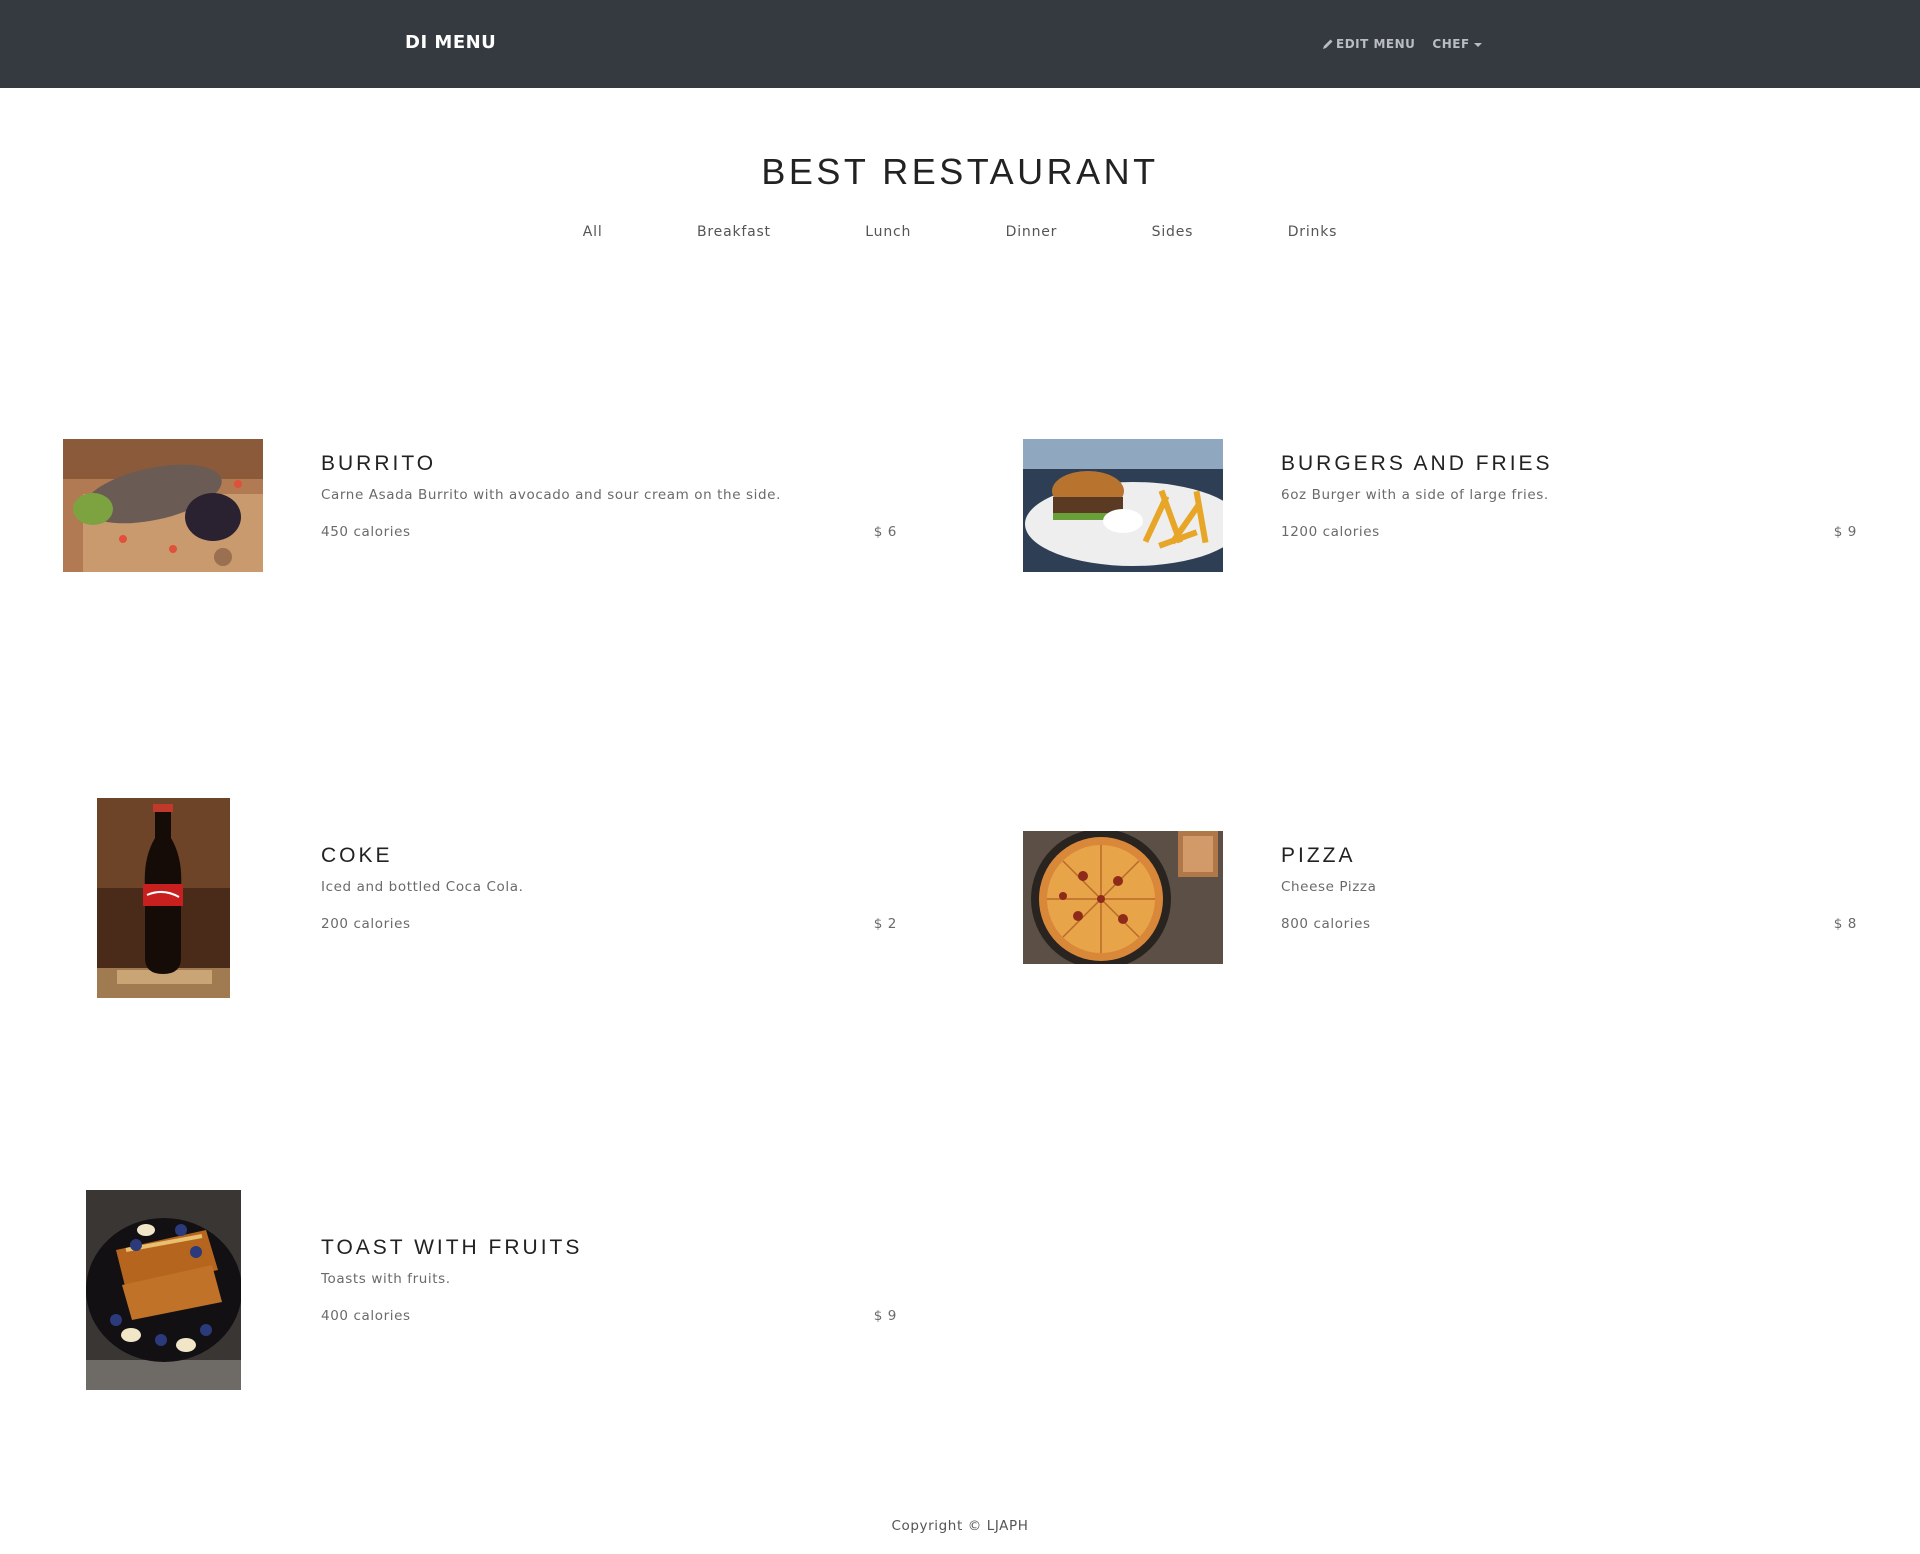 The image size is (1920, 1554). I want to click on user-dropdown-label: CHEF, so click(1451, 44).